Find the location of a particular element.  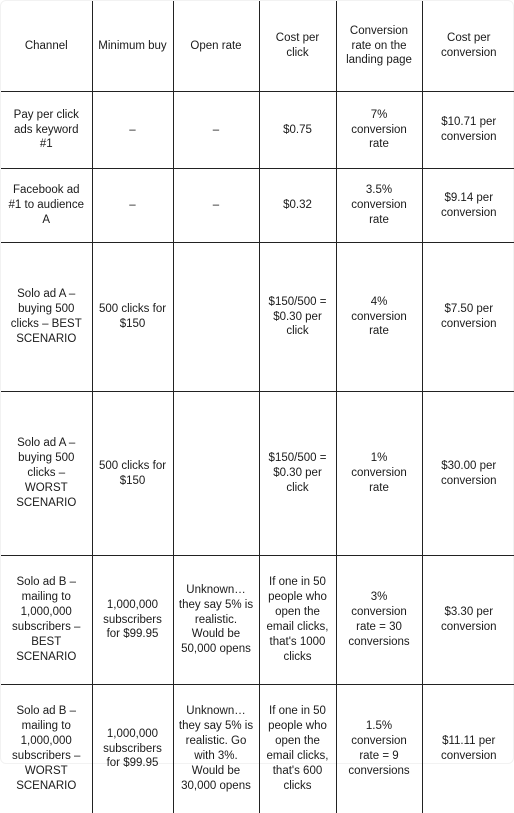

cell-conversion-rate: 1.5% conversion rate = 9 conversions is located at coordinates (379, 749).